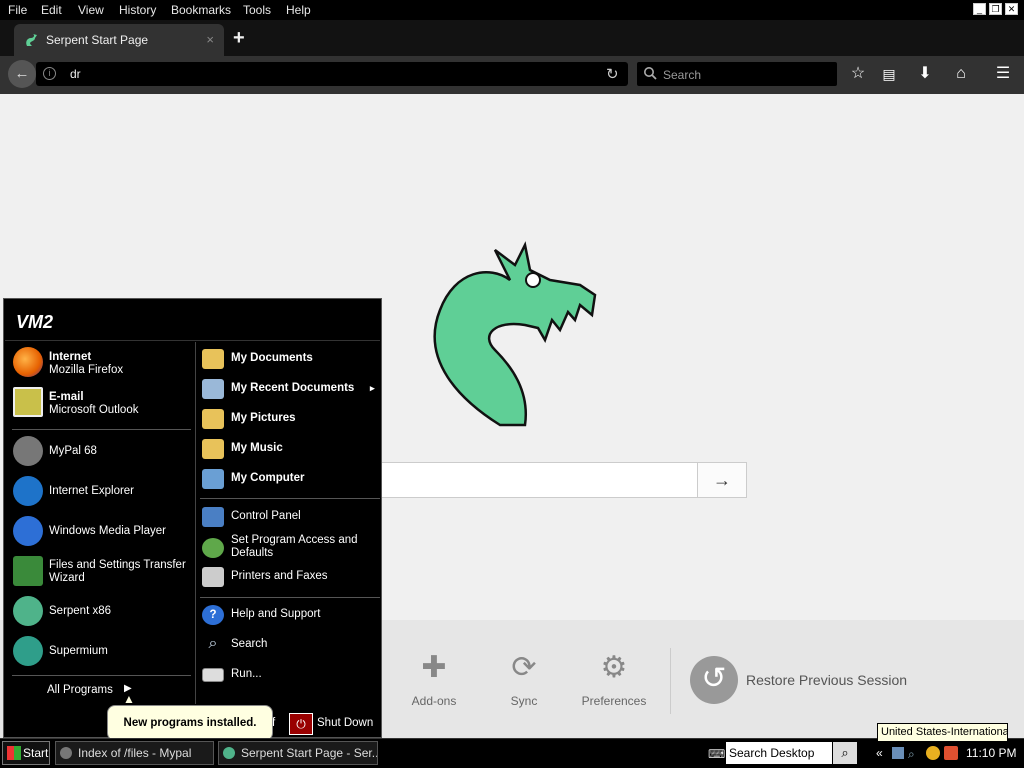  What do you see at coordinates (103, 403) in the screenshot?
I see `start-item-email: E-mail Microsoft Outlook` at bounding box center [103, 403].